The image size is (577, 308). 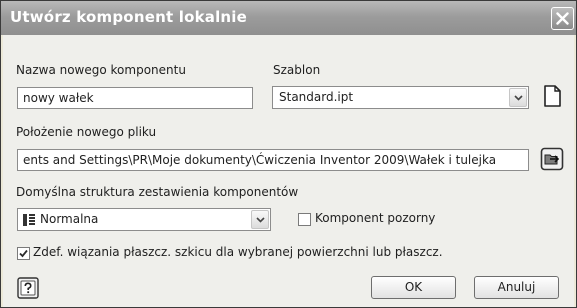 What do you see at coordinates (129, 17) in the screenshot?
I see `dialog-title: Utwórz komponent lokalnie` at bounding box center [129, 17].